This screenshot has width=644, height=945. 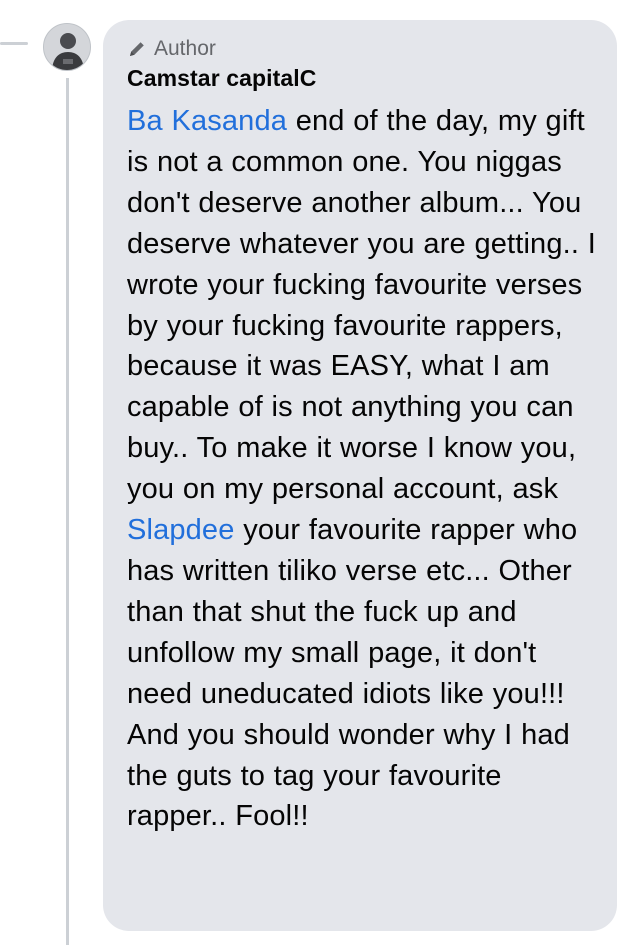 I want to click on author-badge: Author, so click(x=364, y=49).